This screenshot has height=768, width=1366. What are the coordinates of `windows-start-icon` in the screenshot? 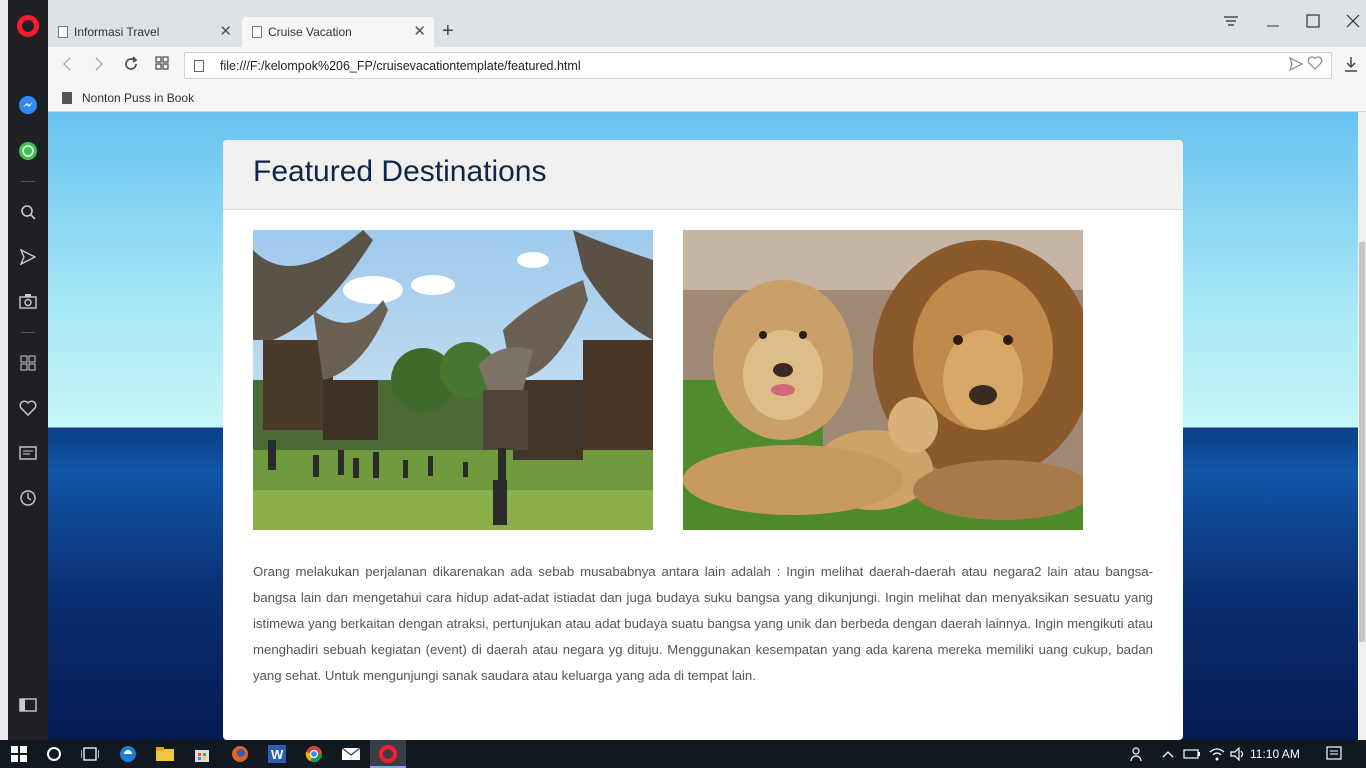 It's located at (19, 754).